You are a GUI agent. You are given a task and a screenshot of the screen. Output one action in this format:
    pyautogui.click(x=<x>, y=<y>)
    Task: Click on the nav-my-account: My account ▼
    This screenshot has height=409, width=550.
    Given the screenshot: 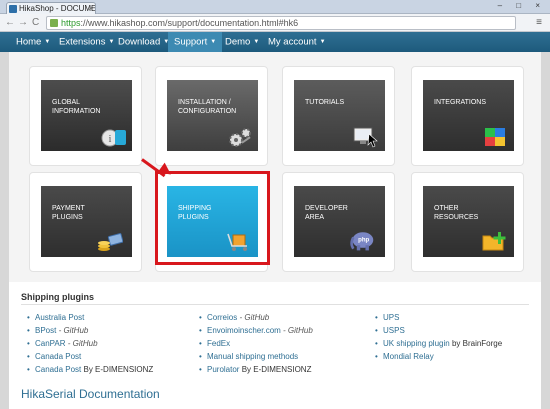 What is the action you would take?
    pyautogui.click(x=297, y=42)
    